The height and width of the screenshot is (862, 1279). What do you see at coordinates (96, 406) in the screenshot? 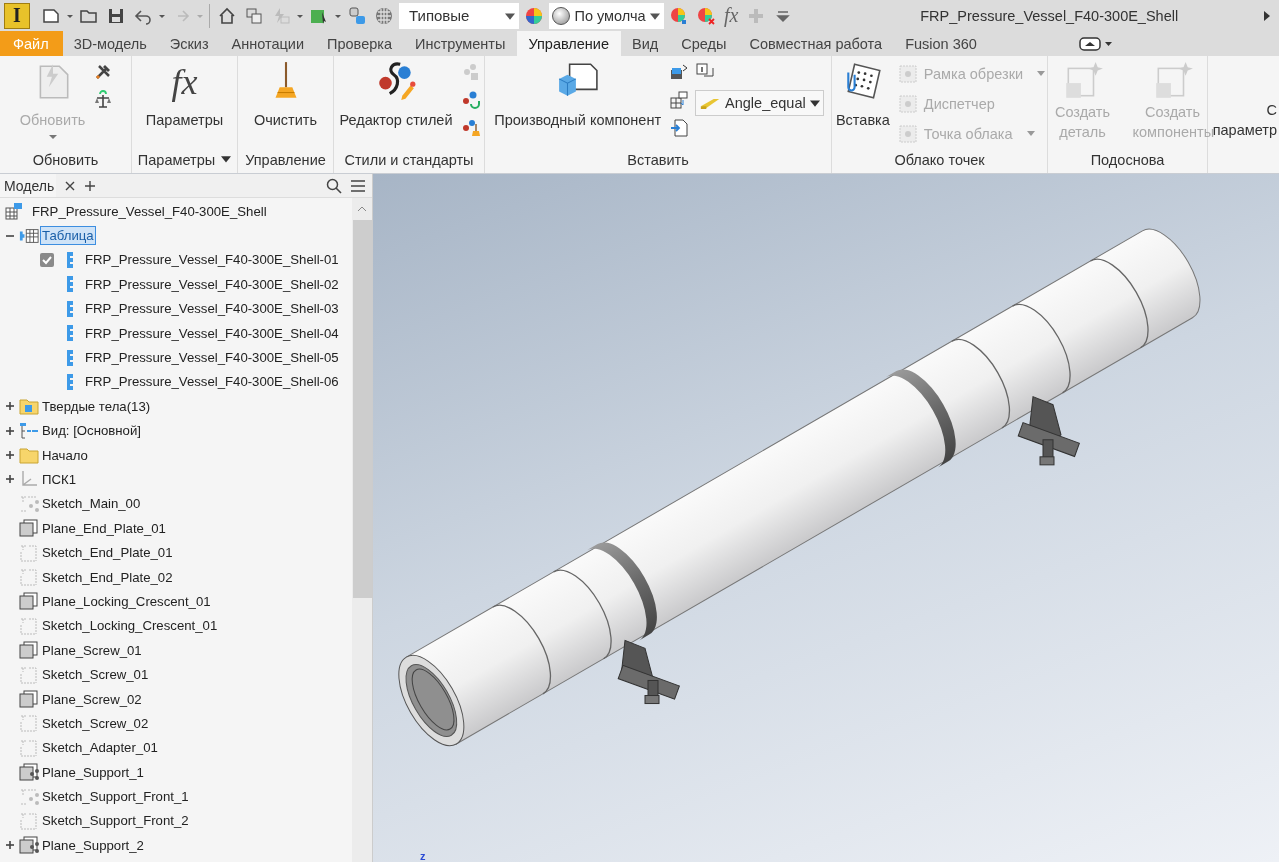
I see `tree-item: Твердые тела(13)` at bounding box center [96, 406].